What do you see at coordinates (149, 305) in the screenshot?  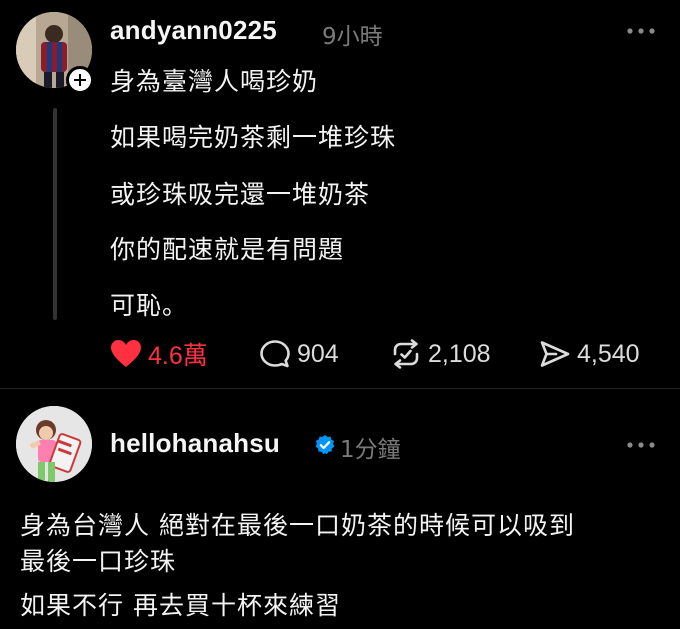 I see `post-text-line: 可恥。` at bounding box center [149, 305].